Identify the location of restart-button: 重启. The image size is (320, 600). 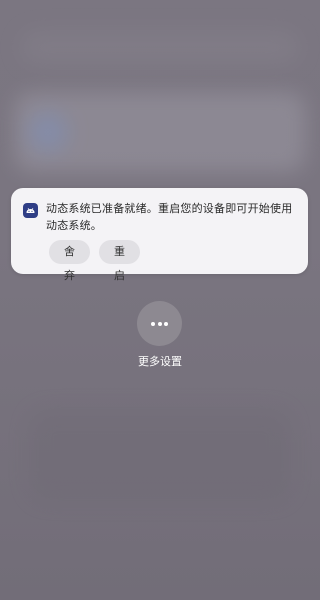
(119, 261).